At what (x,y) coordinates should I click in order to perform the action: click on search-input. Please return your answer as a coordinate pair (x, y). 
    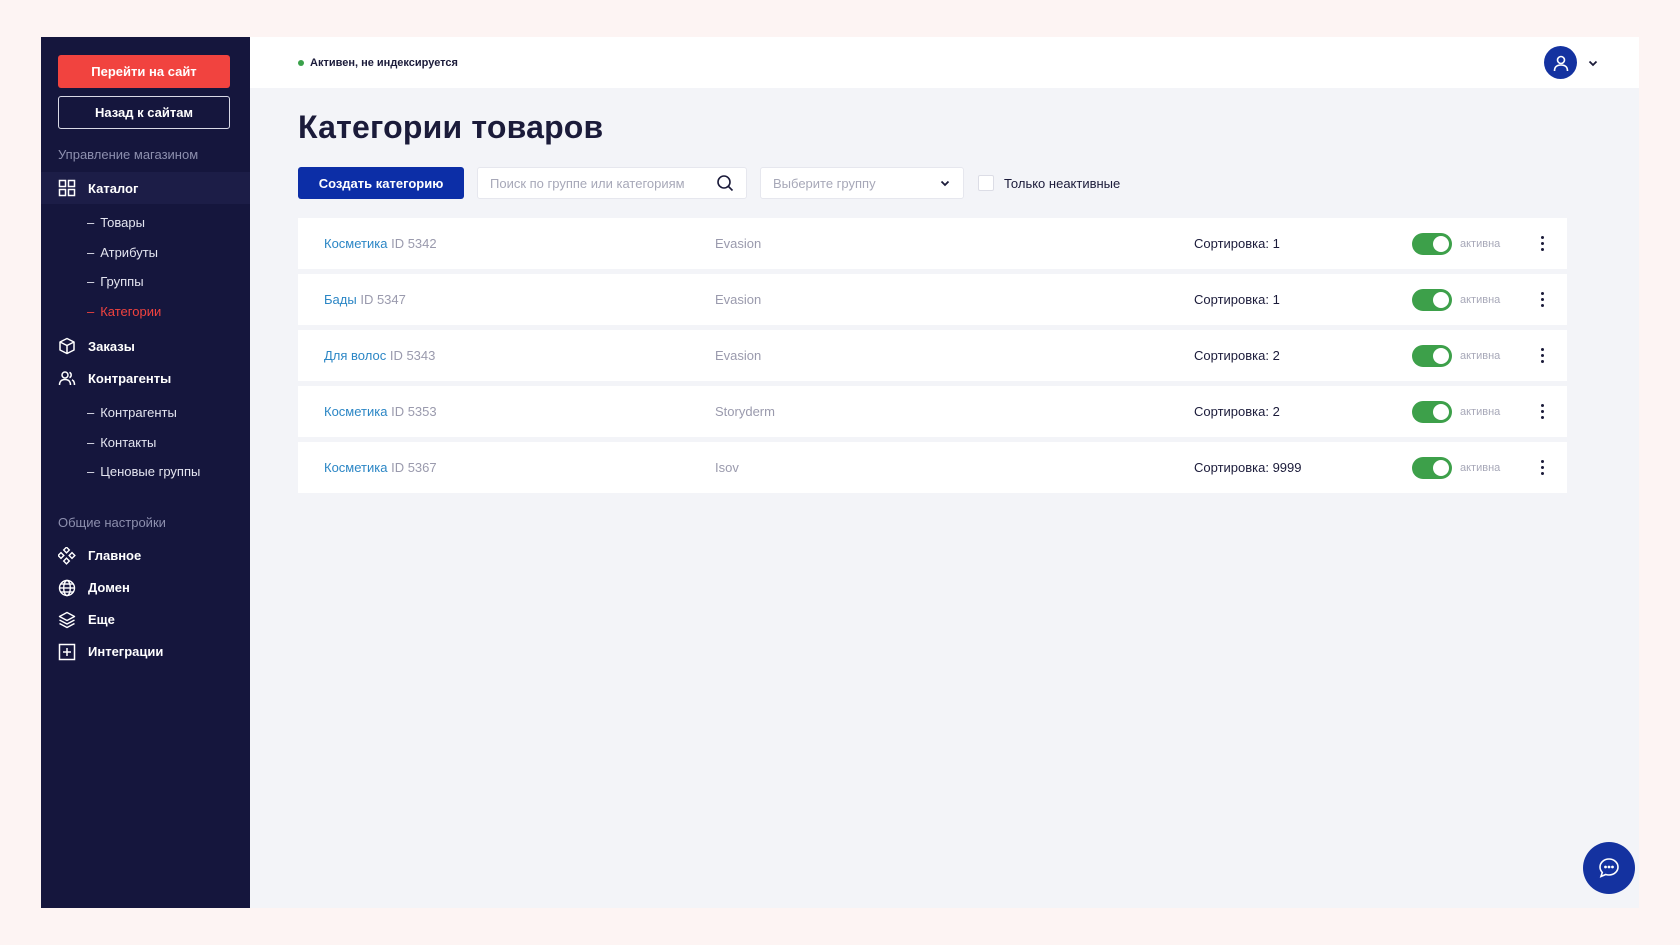
    Looking at the image, I should click on (603, 183).